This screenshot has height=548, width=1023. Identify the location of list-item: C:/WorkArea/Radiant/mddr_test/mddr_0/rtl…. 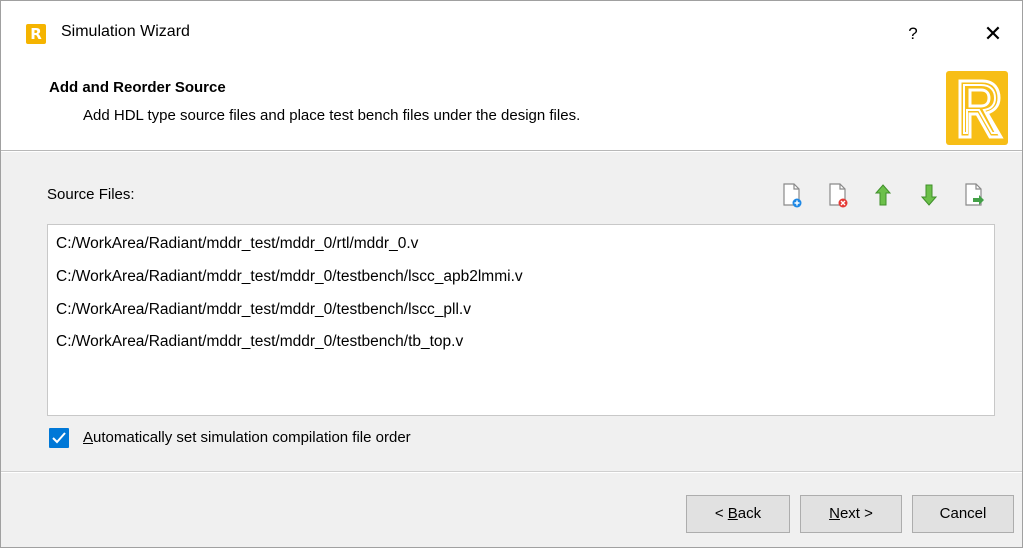
(237, 244).